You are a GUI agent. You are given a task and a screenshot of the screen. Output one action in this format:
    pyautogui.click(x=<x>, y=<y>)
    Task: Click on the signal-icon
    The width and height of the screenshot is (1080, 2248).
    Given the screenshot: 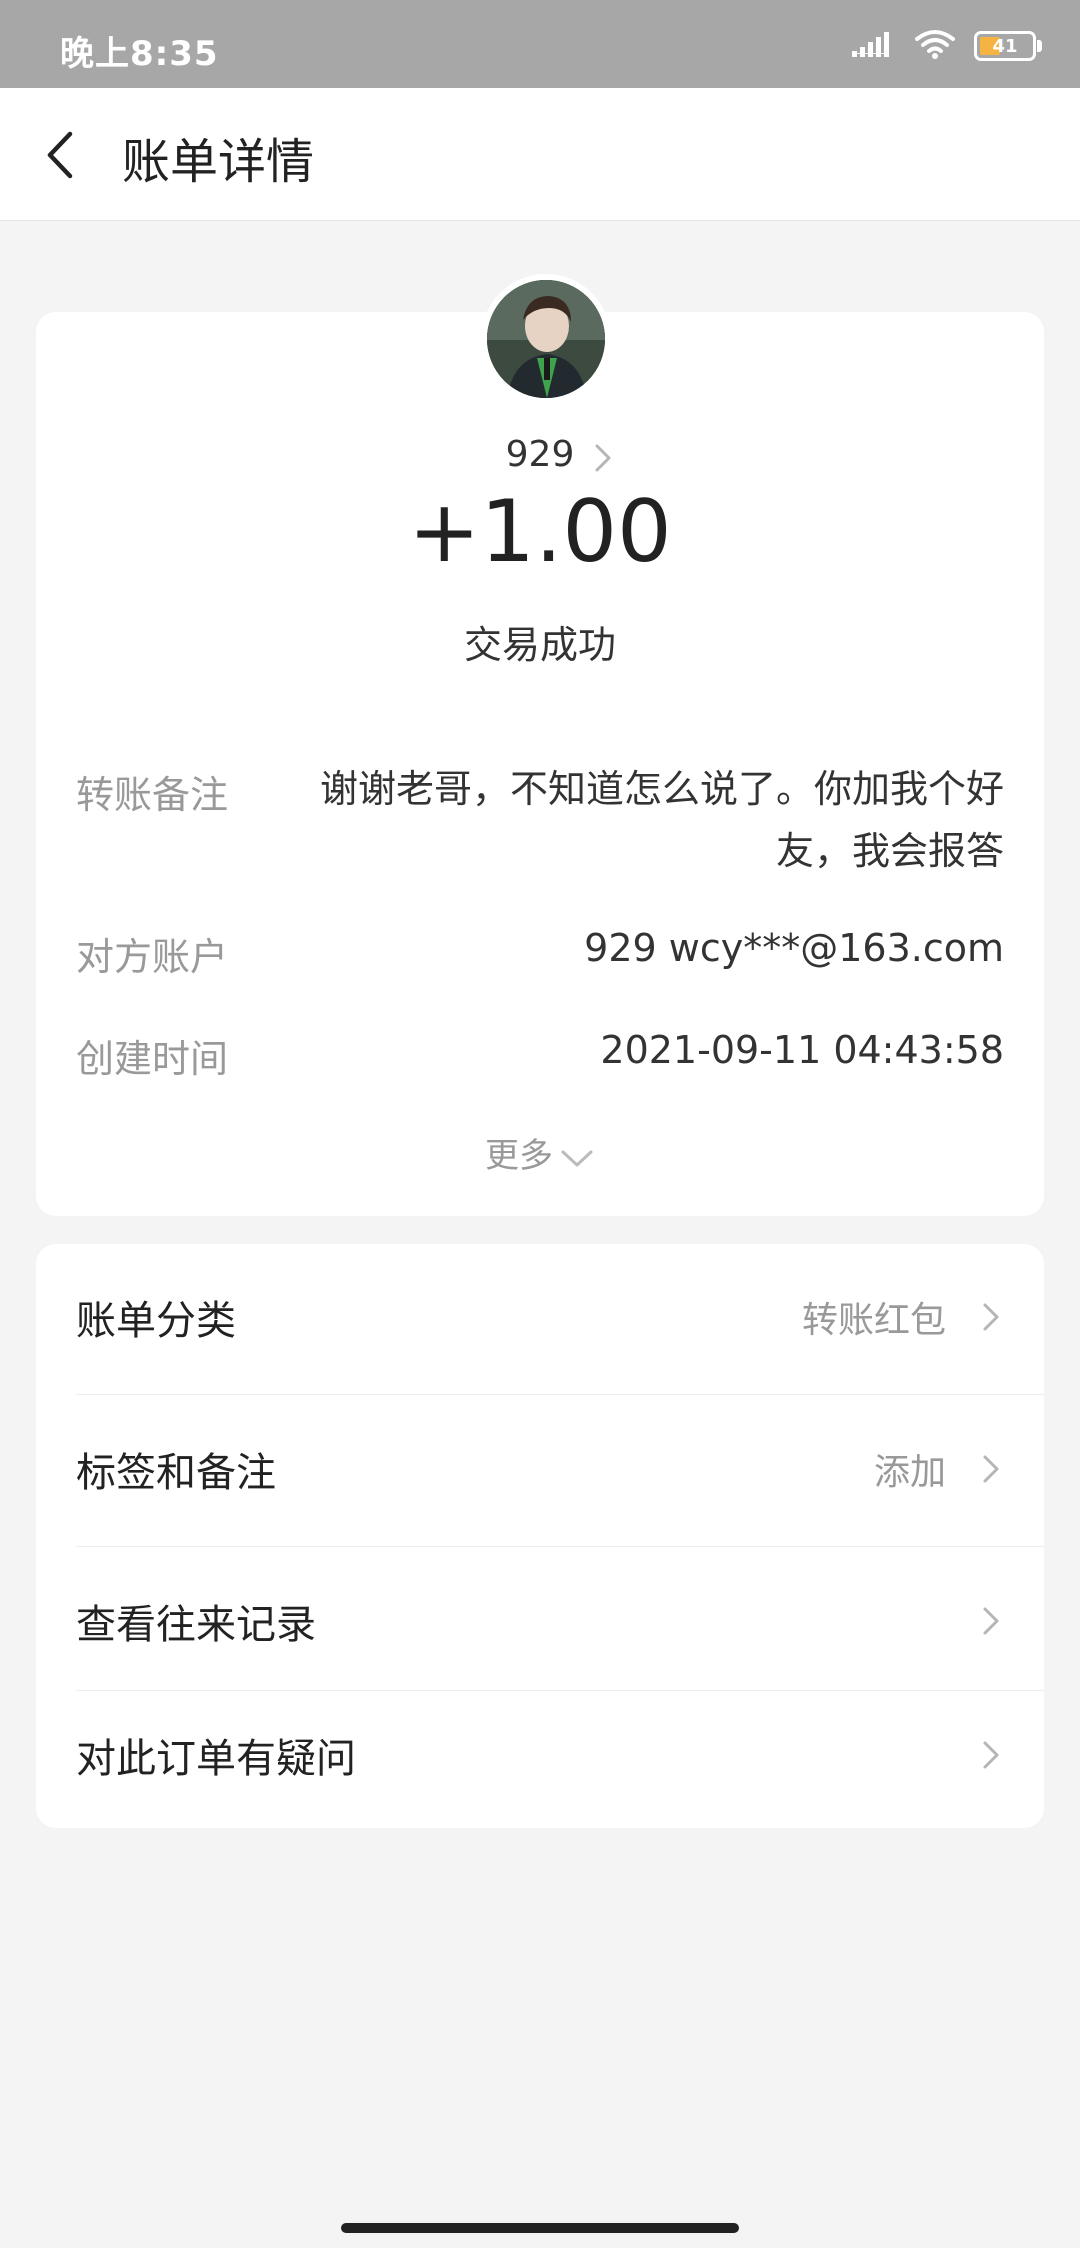 What is the action you would take?
    pyautogui.click(x=874, y=46)
    